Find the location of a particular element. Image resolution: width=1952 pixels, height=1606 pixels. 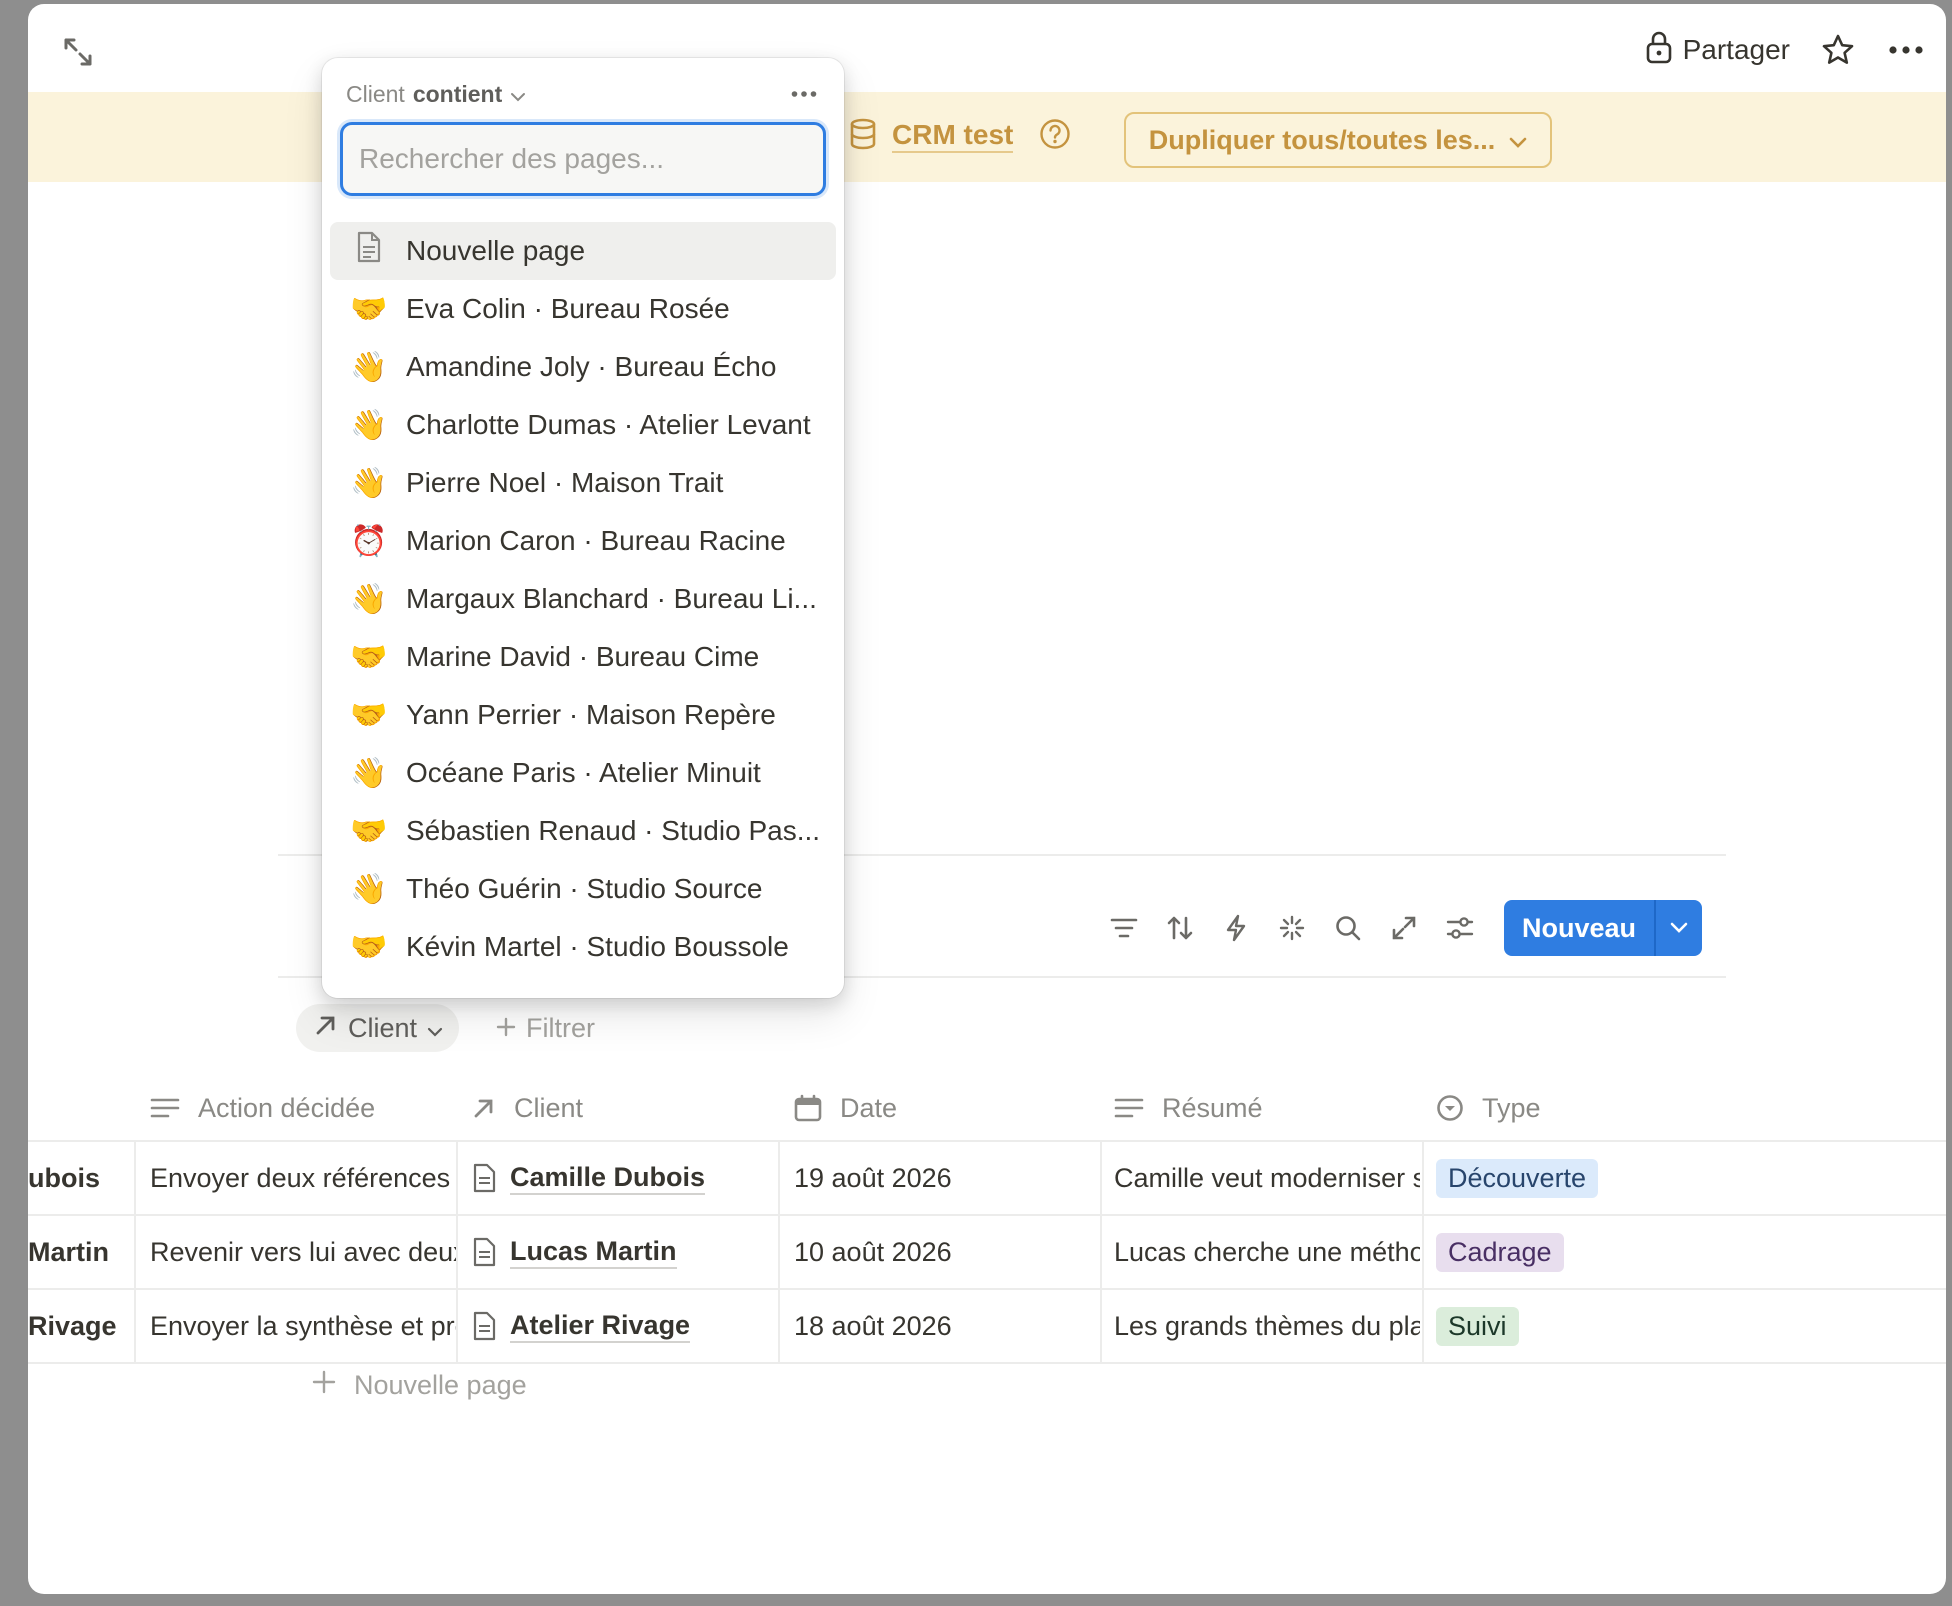

option-page: 🤝 Kévin Martel · Studio Boussole is located at coordinates (583, 947).